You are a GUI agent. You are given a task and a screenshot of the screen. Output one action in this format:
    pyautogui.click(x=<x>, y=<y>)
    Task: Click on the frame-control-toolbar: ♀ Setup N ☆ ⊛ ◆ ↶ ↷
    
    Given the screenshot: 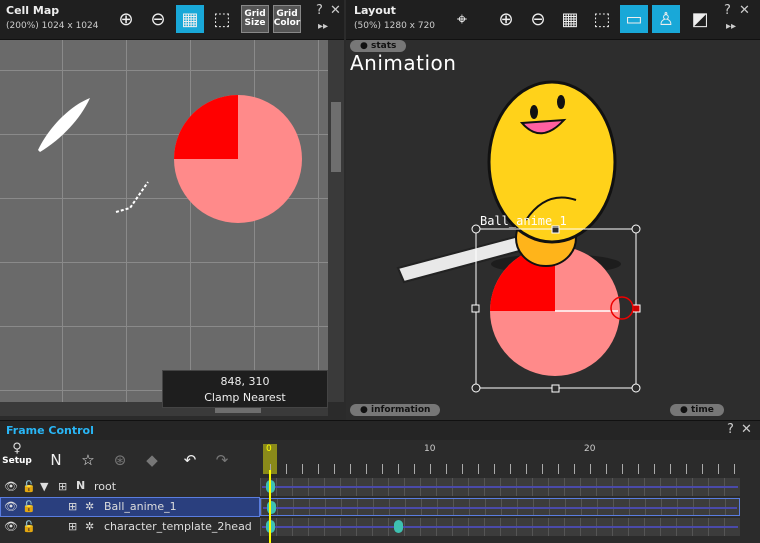 What is the action you would take?
    pyautogui.click(x=130, y=458)
    